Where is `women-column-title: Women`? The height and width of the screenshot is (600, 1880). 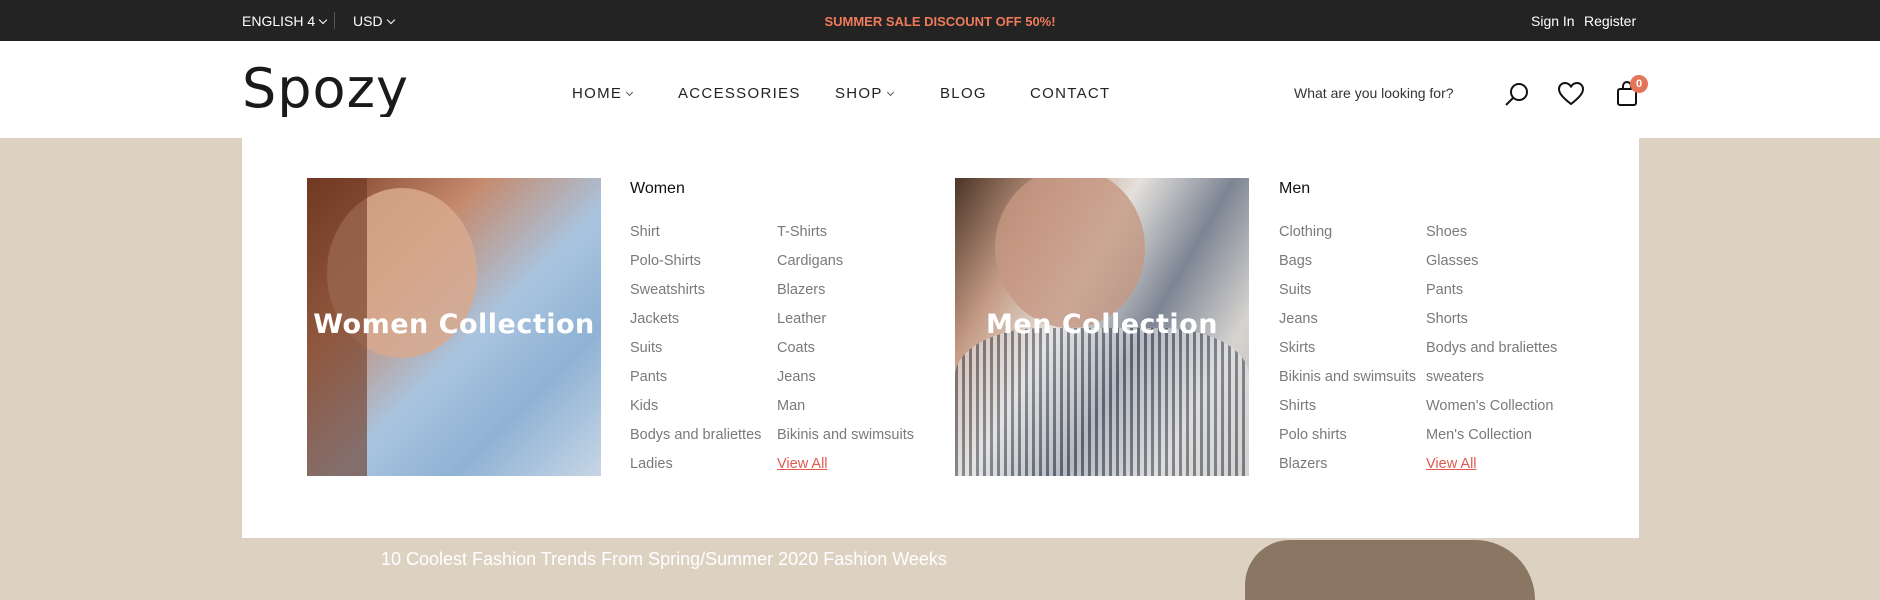 women-column-title: Women is located at coordinates (657, 189).